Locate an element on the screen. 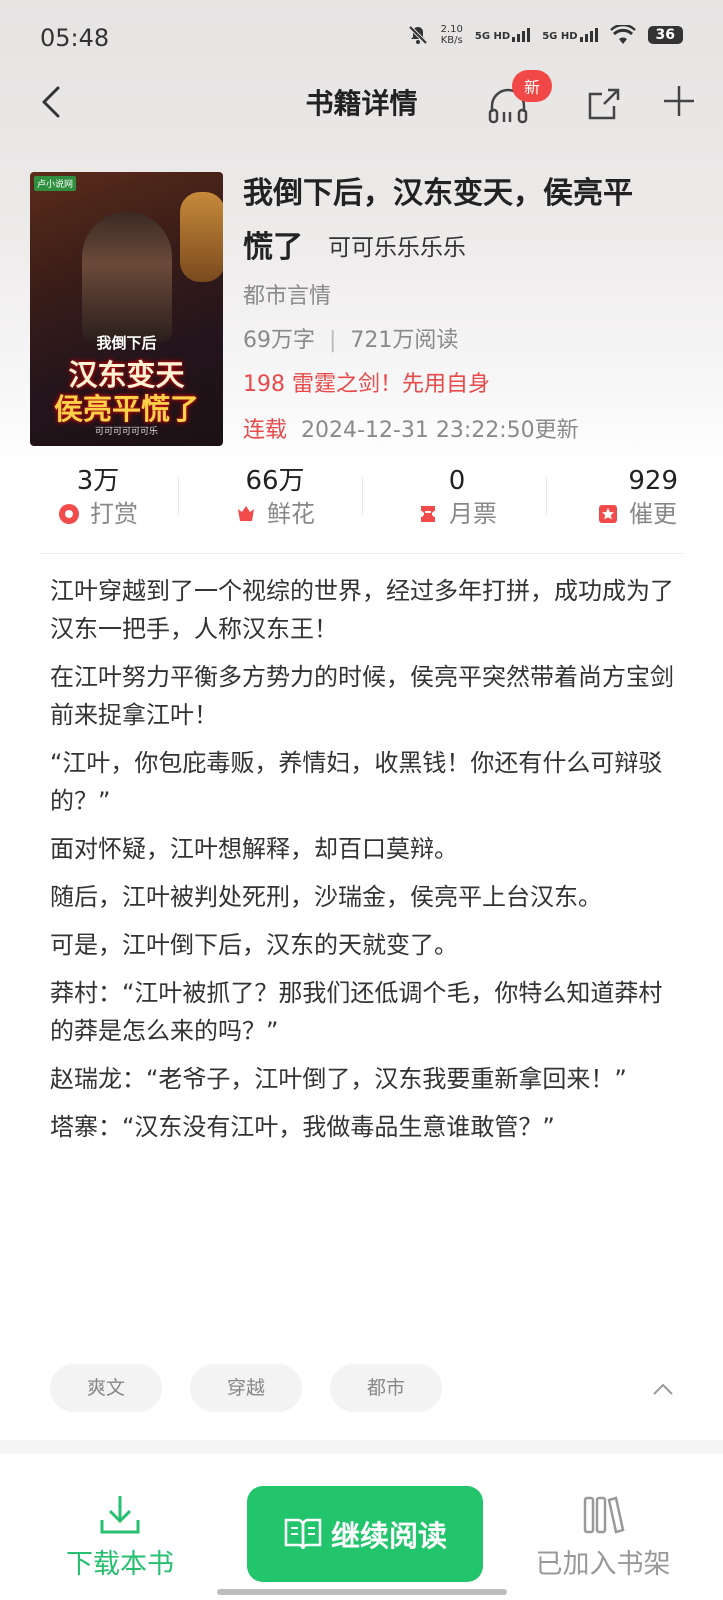 Image resolution: width=723 pixels, height=1600 pixels. description-paragraph: 赵瑞龙：“老爷子，江叶倒了，汉东我要重新拿回来！” is located at coordinates (338, 1079).